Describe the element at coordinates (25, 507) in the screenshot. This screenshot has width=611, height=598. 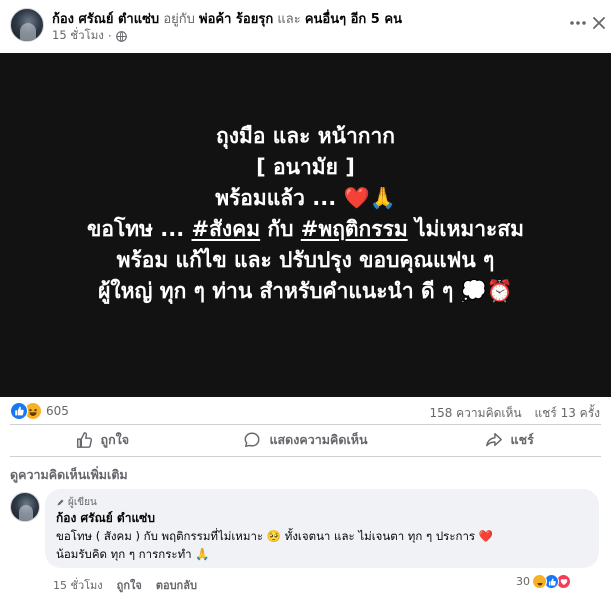
I see `commenter-avatar` at that location.